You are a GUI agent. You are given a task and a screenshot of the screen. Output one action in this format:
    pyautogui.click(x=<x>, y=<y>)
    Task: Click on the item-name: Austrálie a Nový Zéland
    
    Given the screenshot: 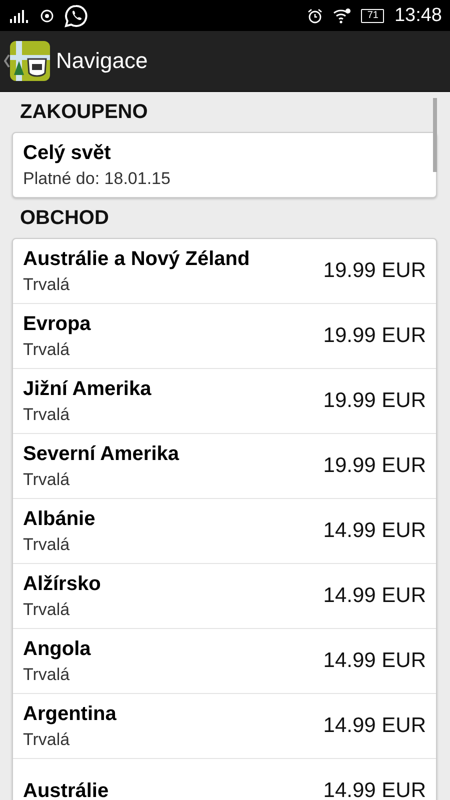 What is the action you would take?
    pyautogui.click(x=136, y=259)
    